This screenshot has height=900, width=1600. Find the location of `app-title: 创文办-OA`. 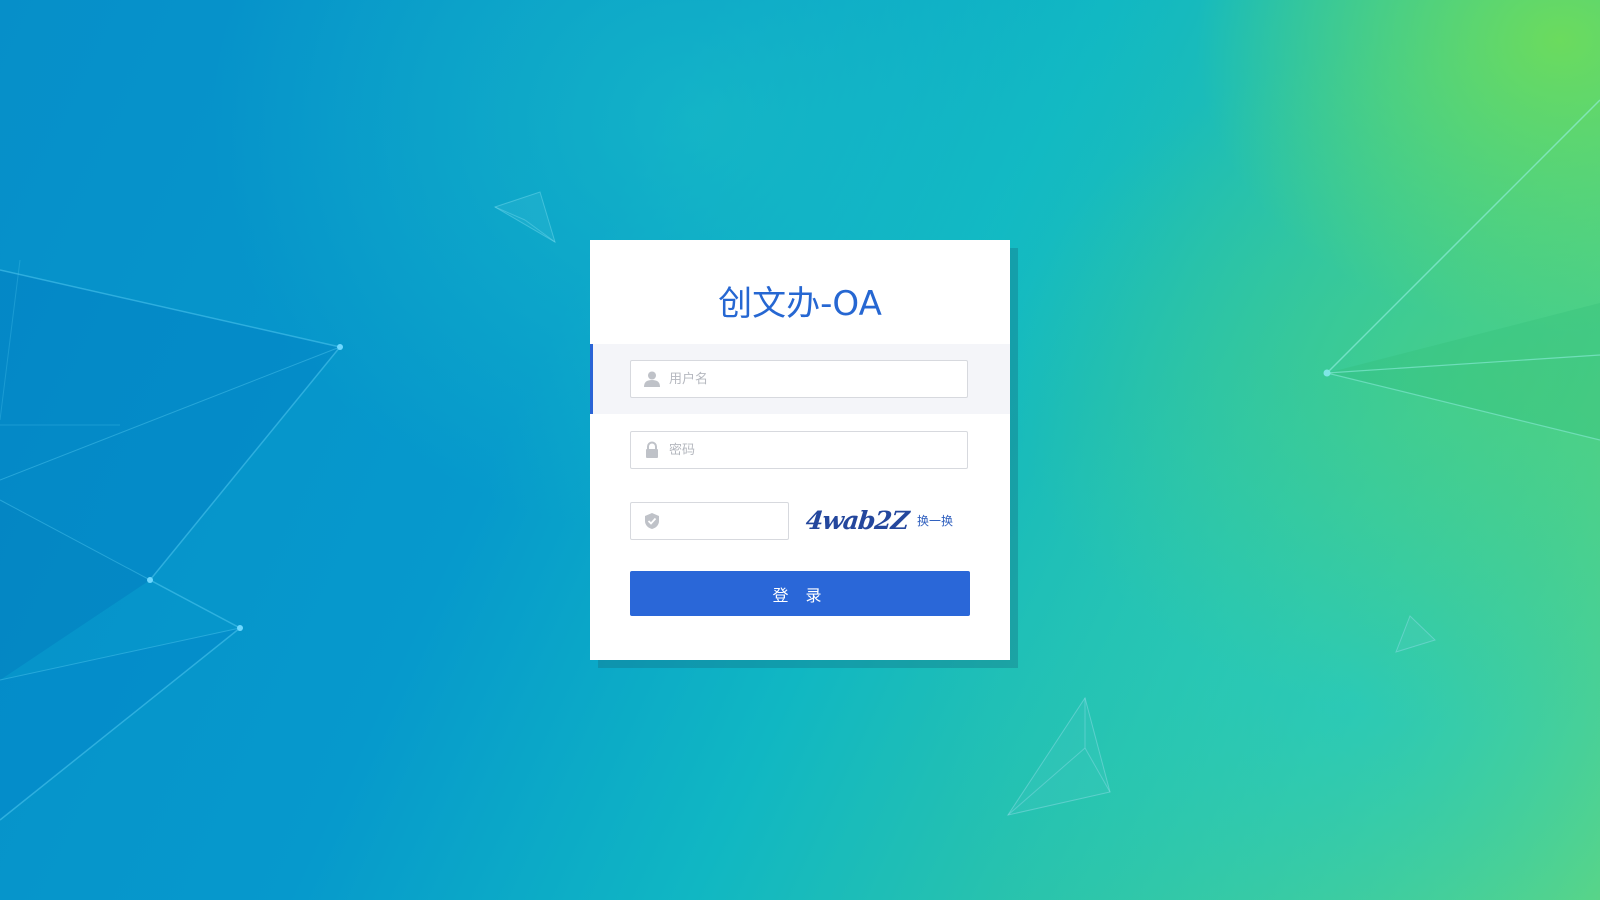

app-title: 创文办-OA is located at coordinates (800, 304).